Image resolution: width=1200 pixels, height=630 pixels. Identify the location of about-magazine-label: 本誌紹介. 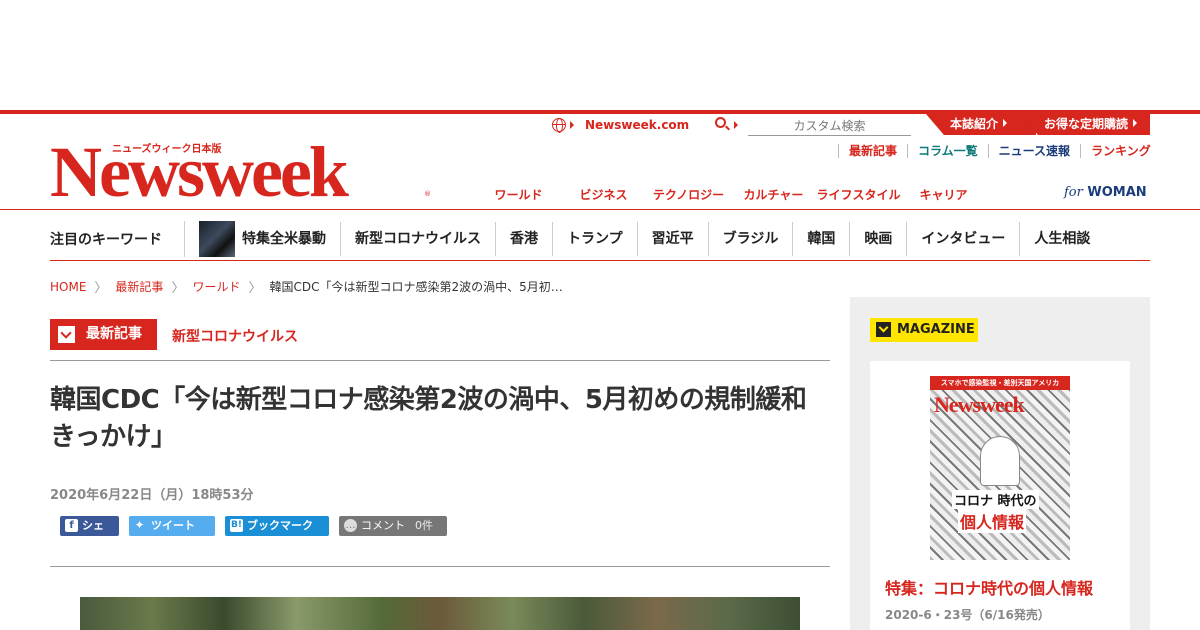
(974, 124).